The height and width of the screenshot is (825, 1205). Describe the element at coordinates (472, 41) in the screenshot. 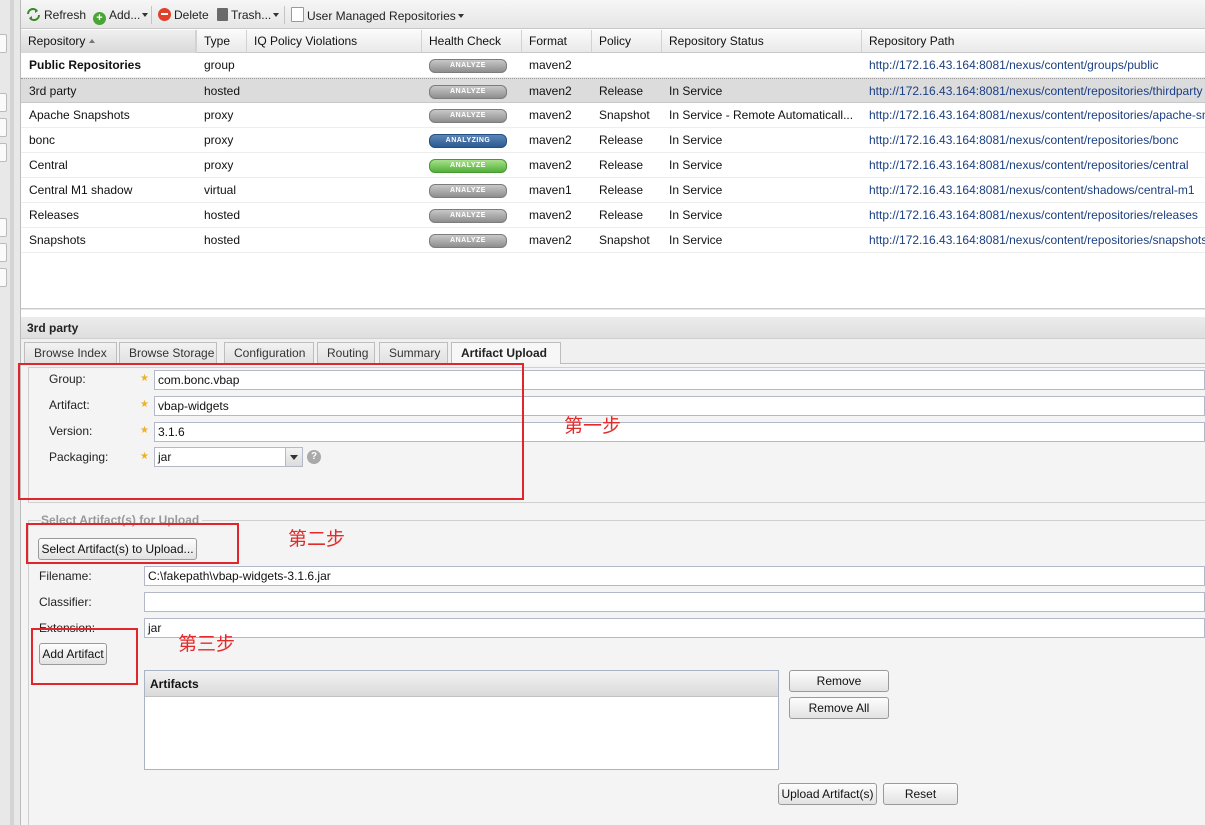

I see `column-header-health-check: Health Check` at that location.